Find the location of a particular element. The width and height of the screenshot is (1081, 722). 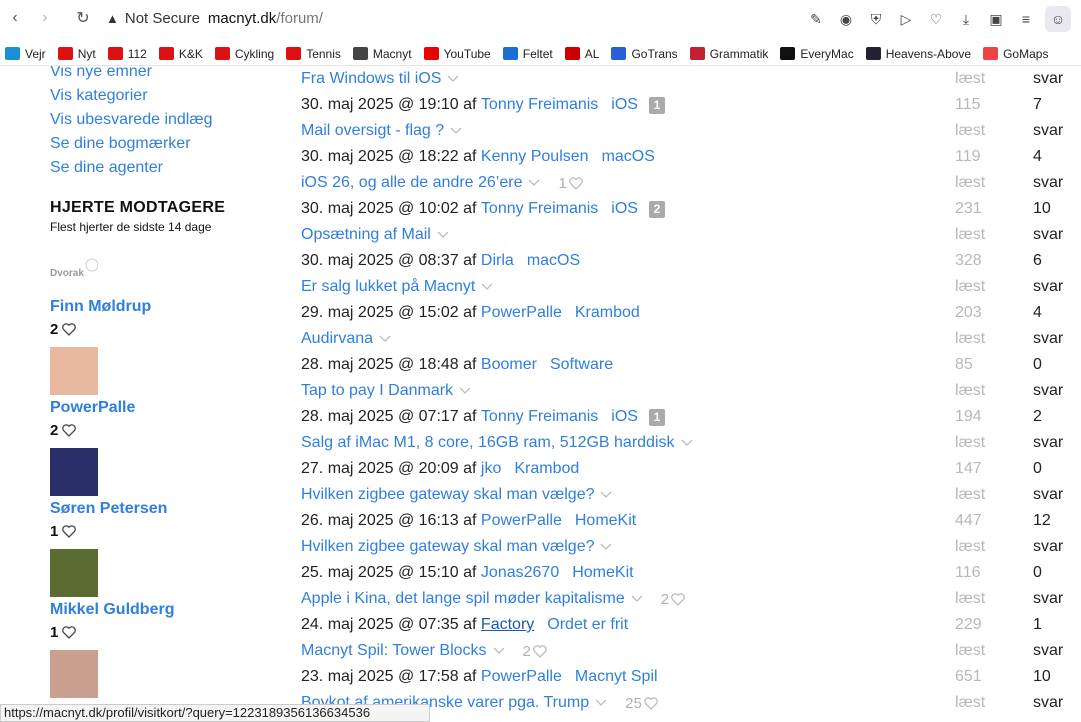

topic-title: iOS 26, og alle de andre 26’ere is located at coordinates (411, 183).